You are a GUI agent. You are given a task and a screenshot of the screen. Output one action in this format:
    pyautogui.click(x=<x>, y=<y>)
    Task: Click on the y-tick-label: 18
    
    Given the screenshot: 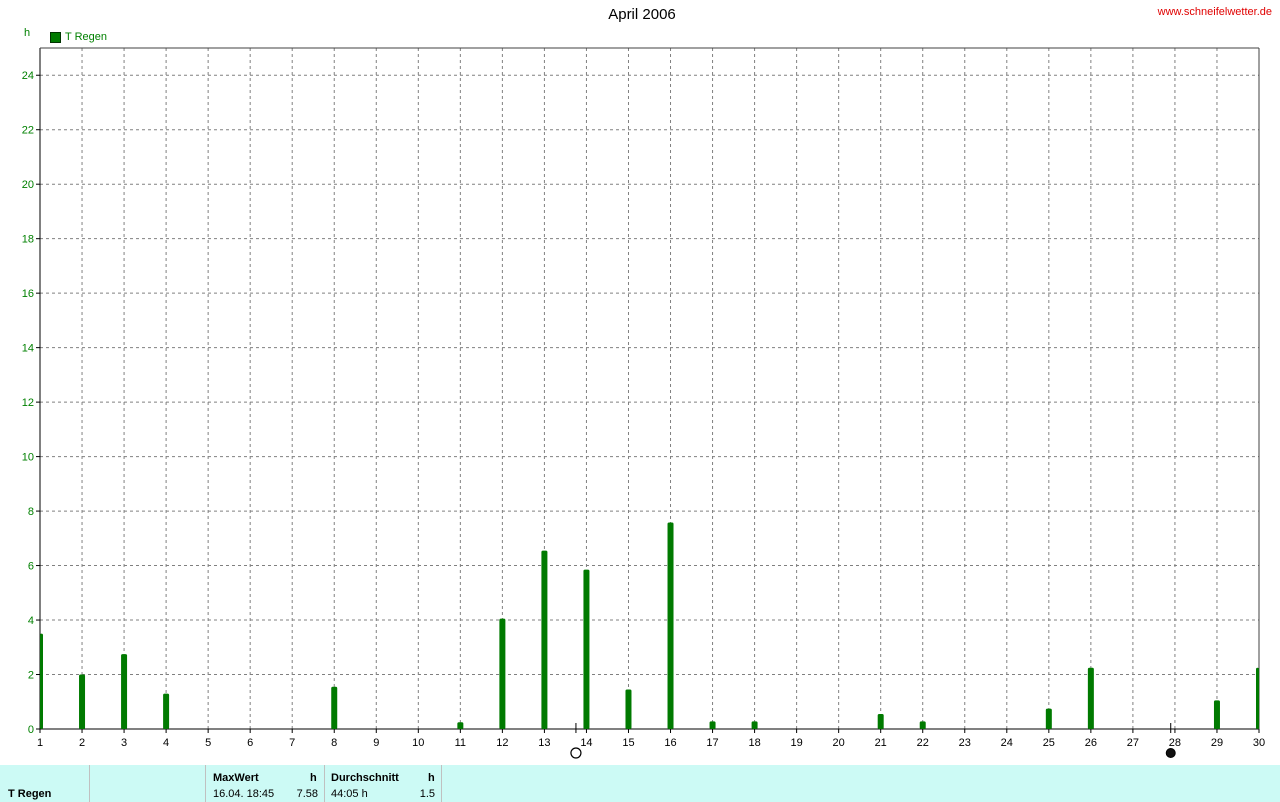 What is the action you would take?
    pyautogui.click(x=28, y=240)
    